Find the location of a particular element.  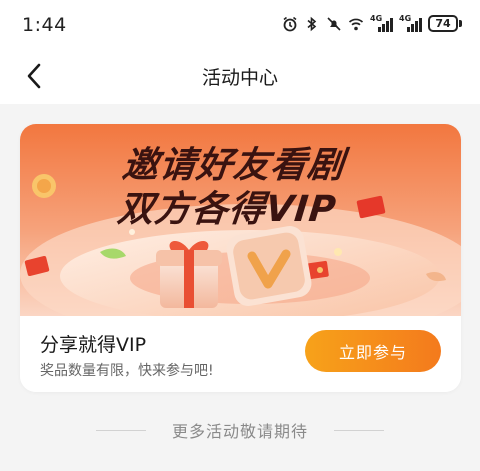

nav-bar: 活动中心 is located at coordinates (240, 76).